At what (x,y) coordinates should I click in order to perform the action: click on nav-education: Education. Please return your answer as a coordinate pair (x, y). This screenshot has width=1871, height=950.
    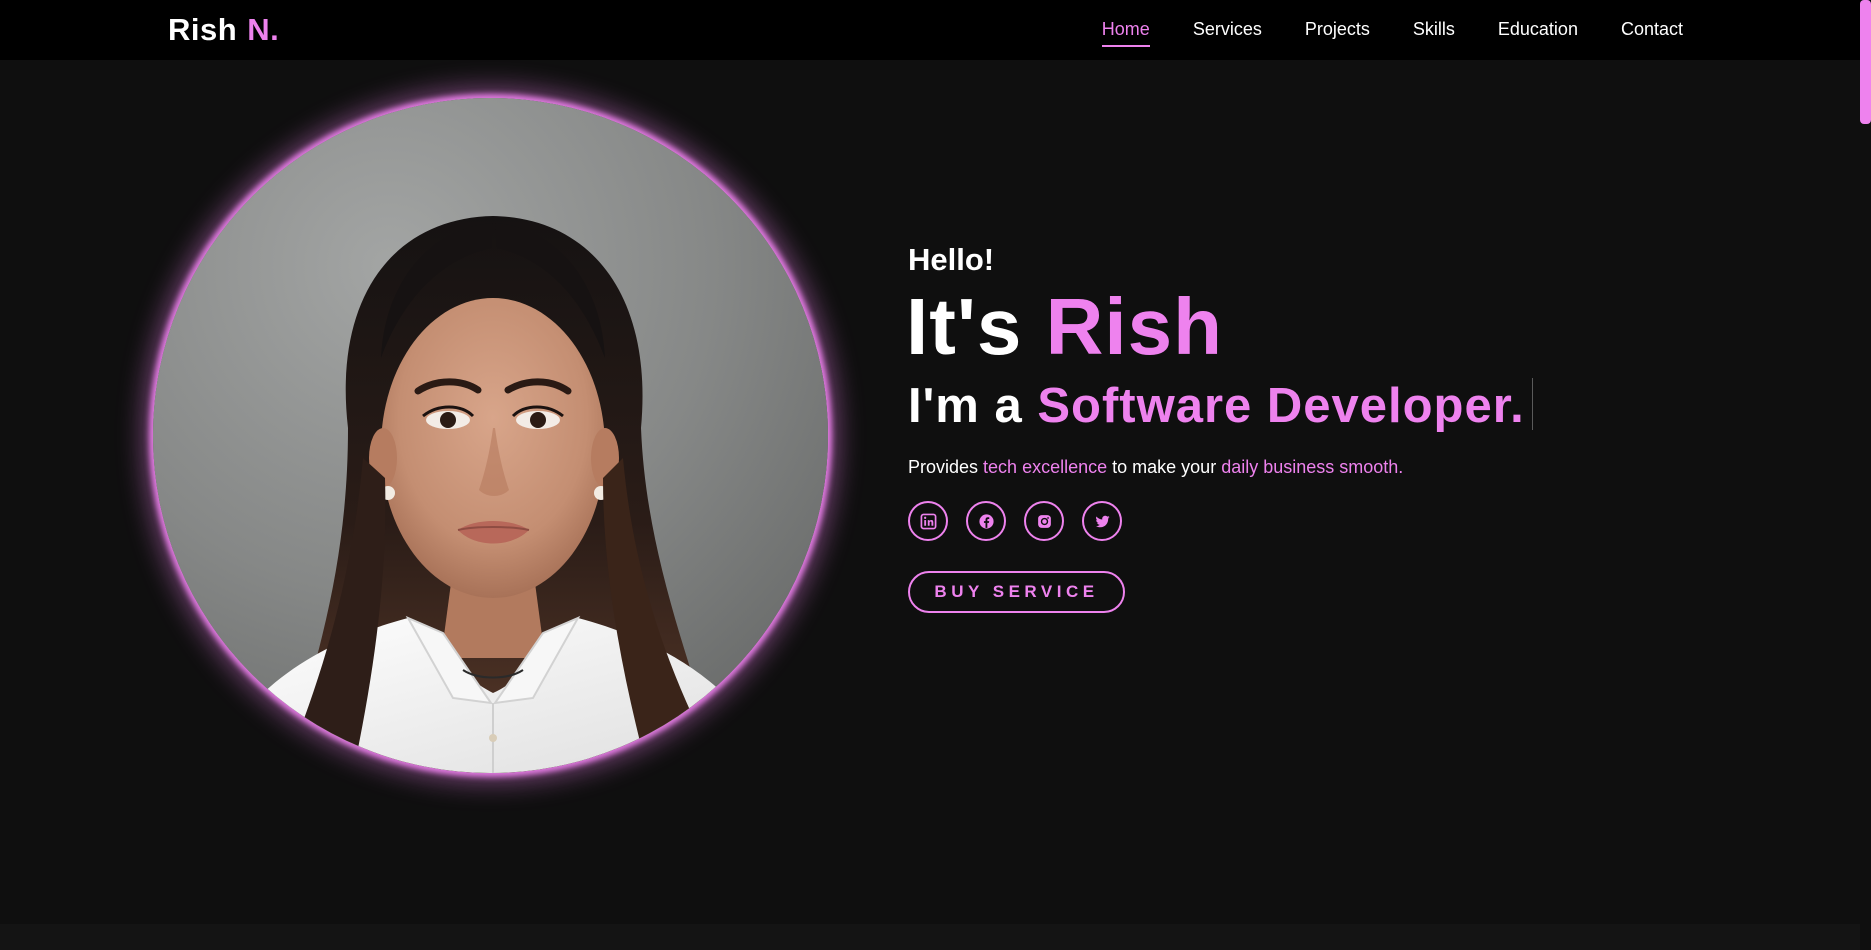
    Looking at the image, I should click on (1538, 30).